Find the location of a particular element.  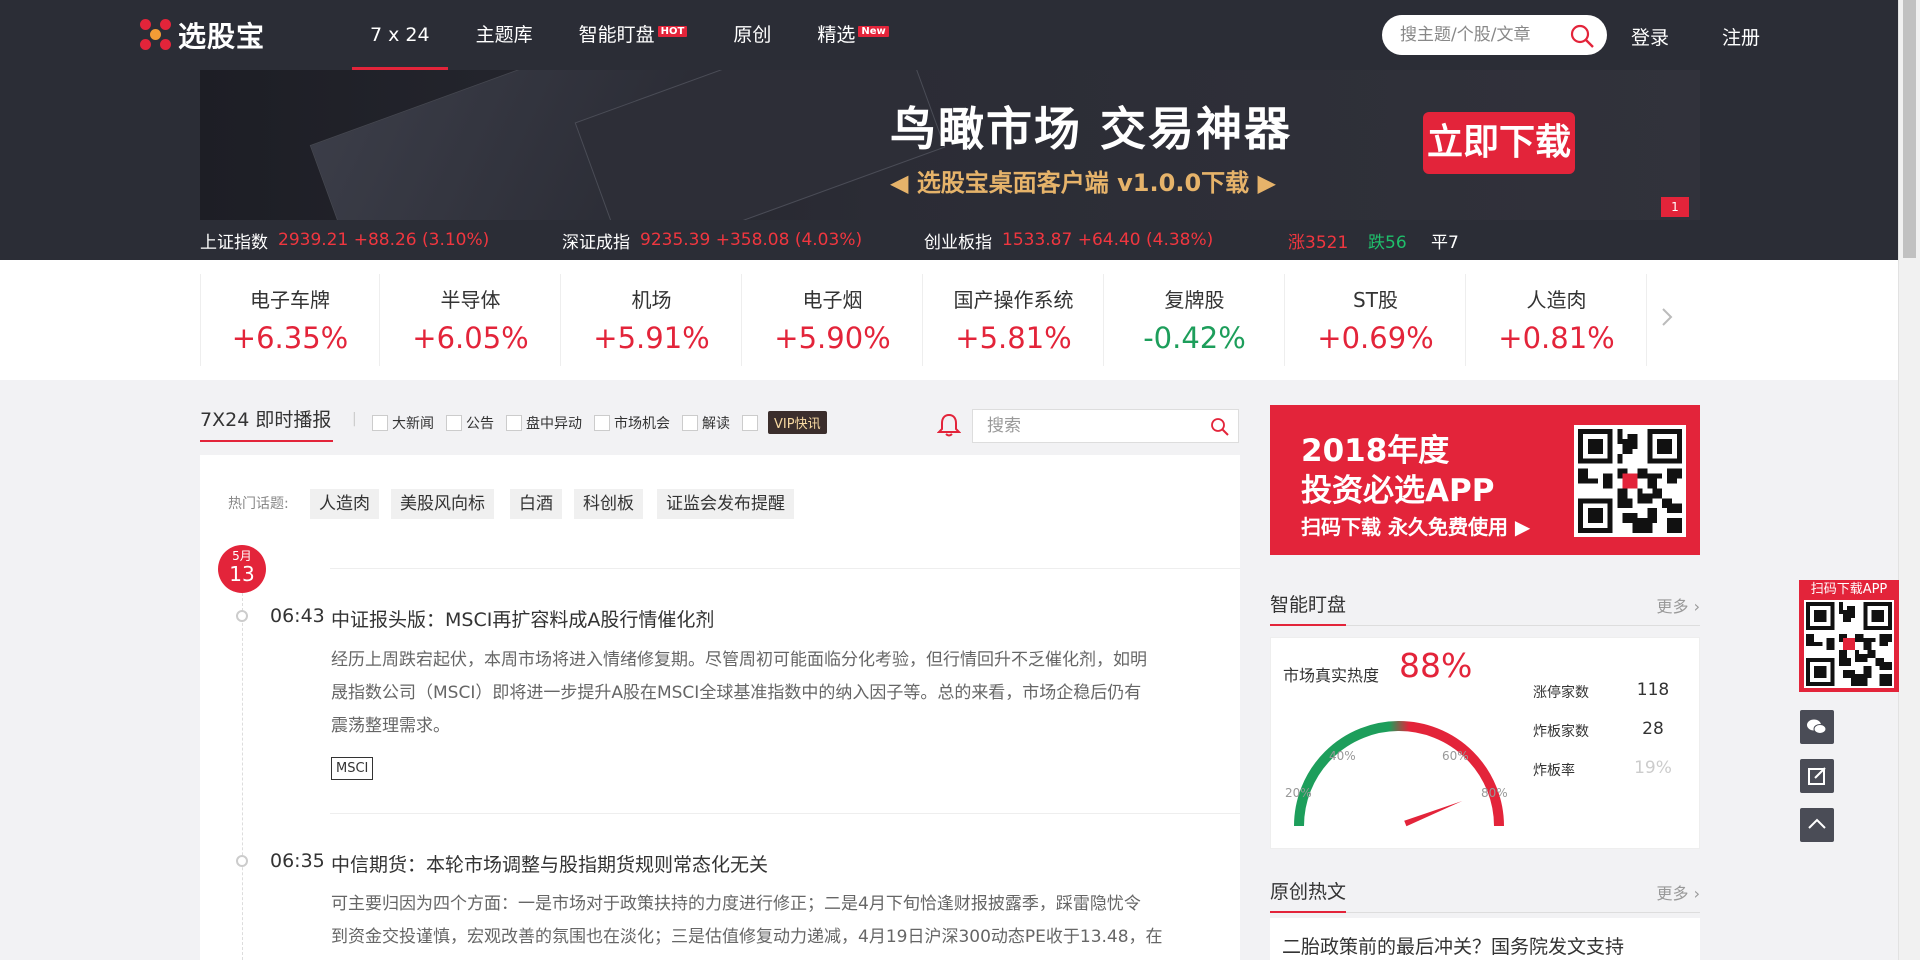

sector-change: +6.35% is located at coordinates (290, 338).